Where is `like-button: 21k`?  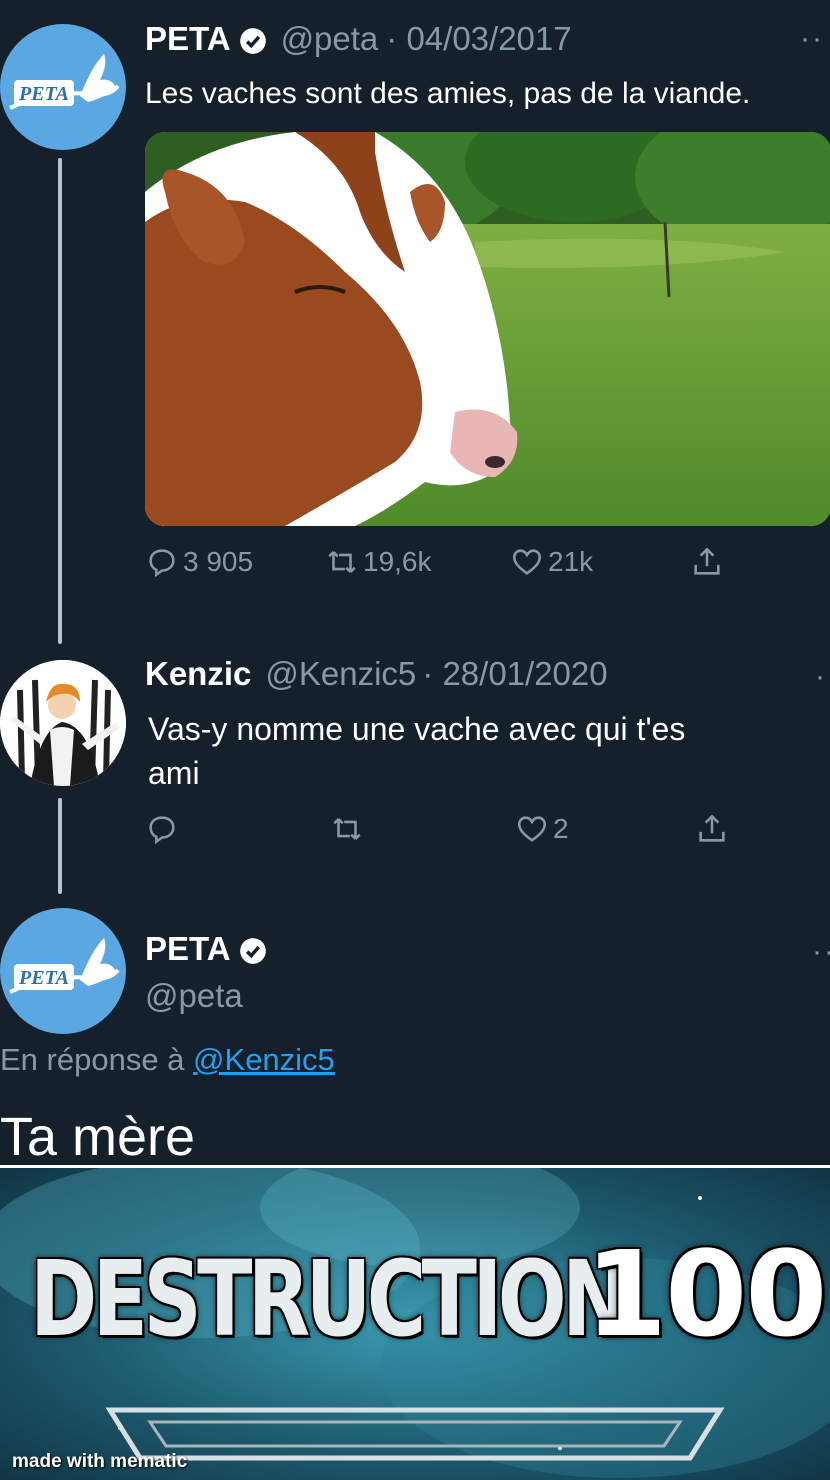
like-button: 21k is located at coordinates (551, 562).